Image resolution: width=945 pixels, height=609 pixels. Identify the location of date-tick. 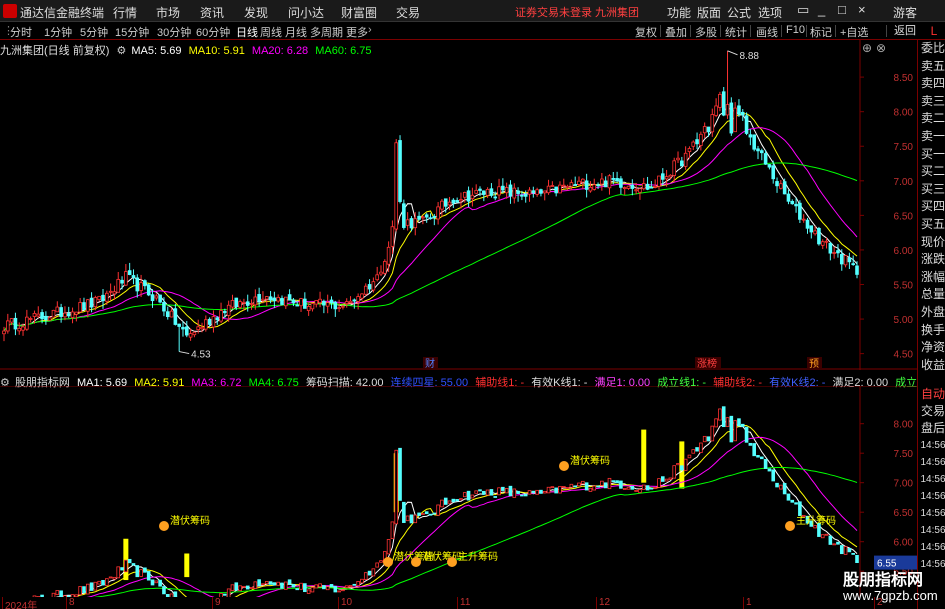
(457, 603).